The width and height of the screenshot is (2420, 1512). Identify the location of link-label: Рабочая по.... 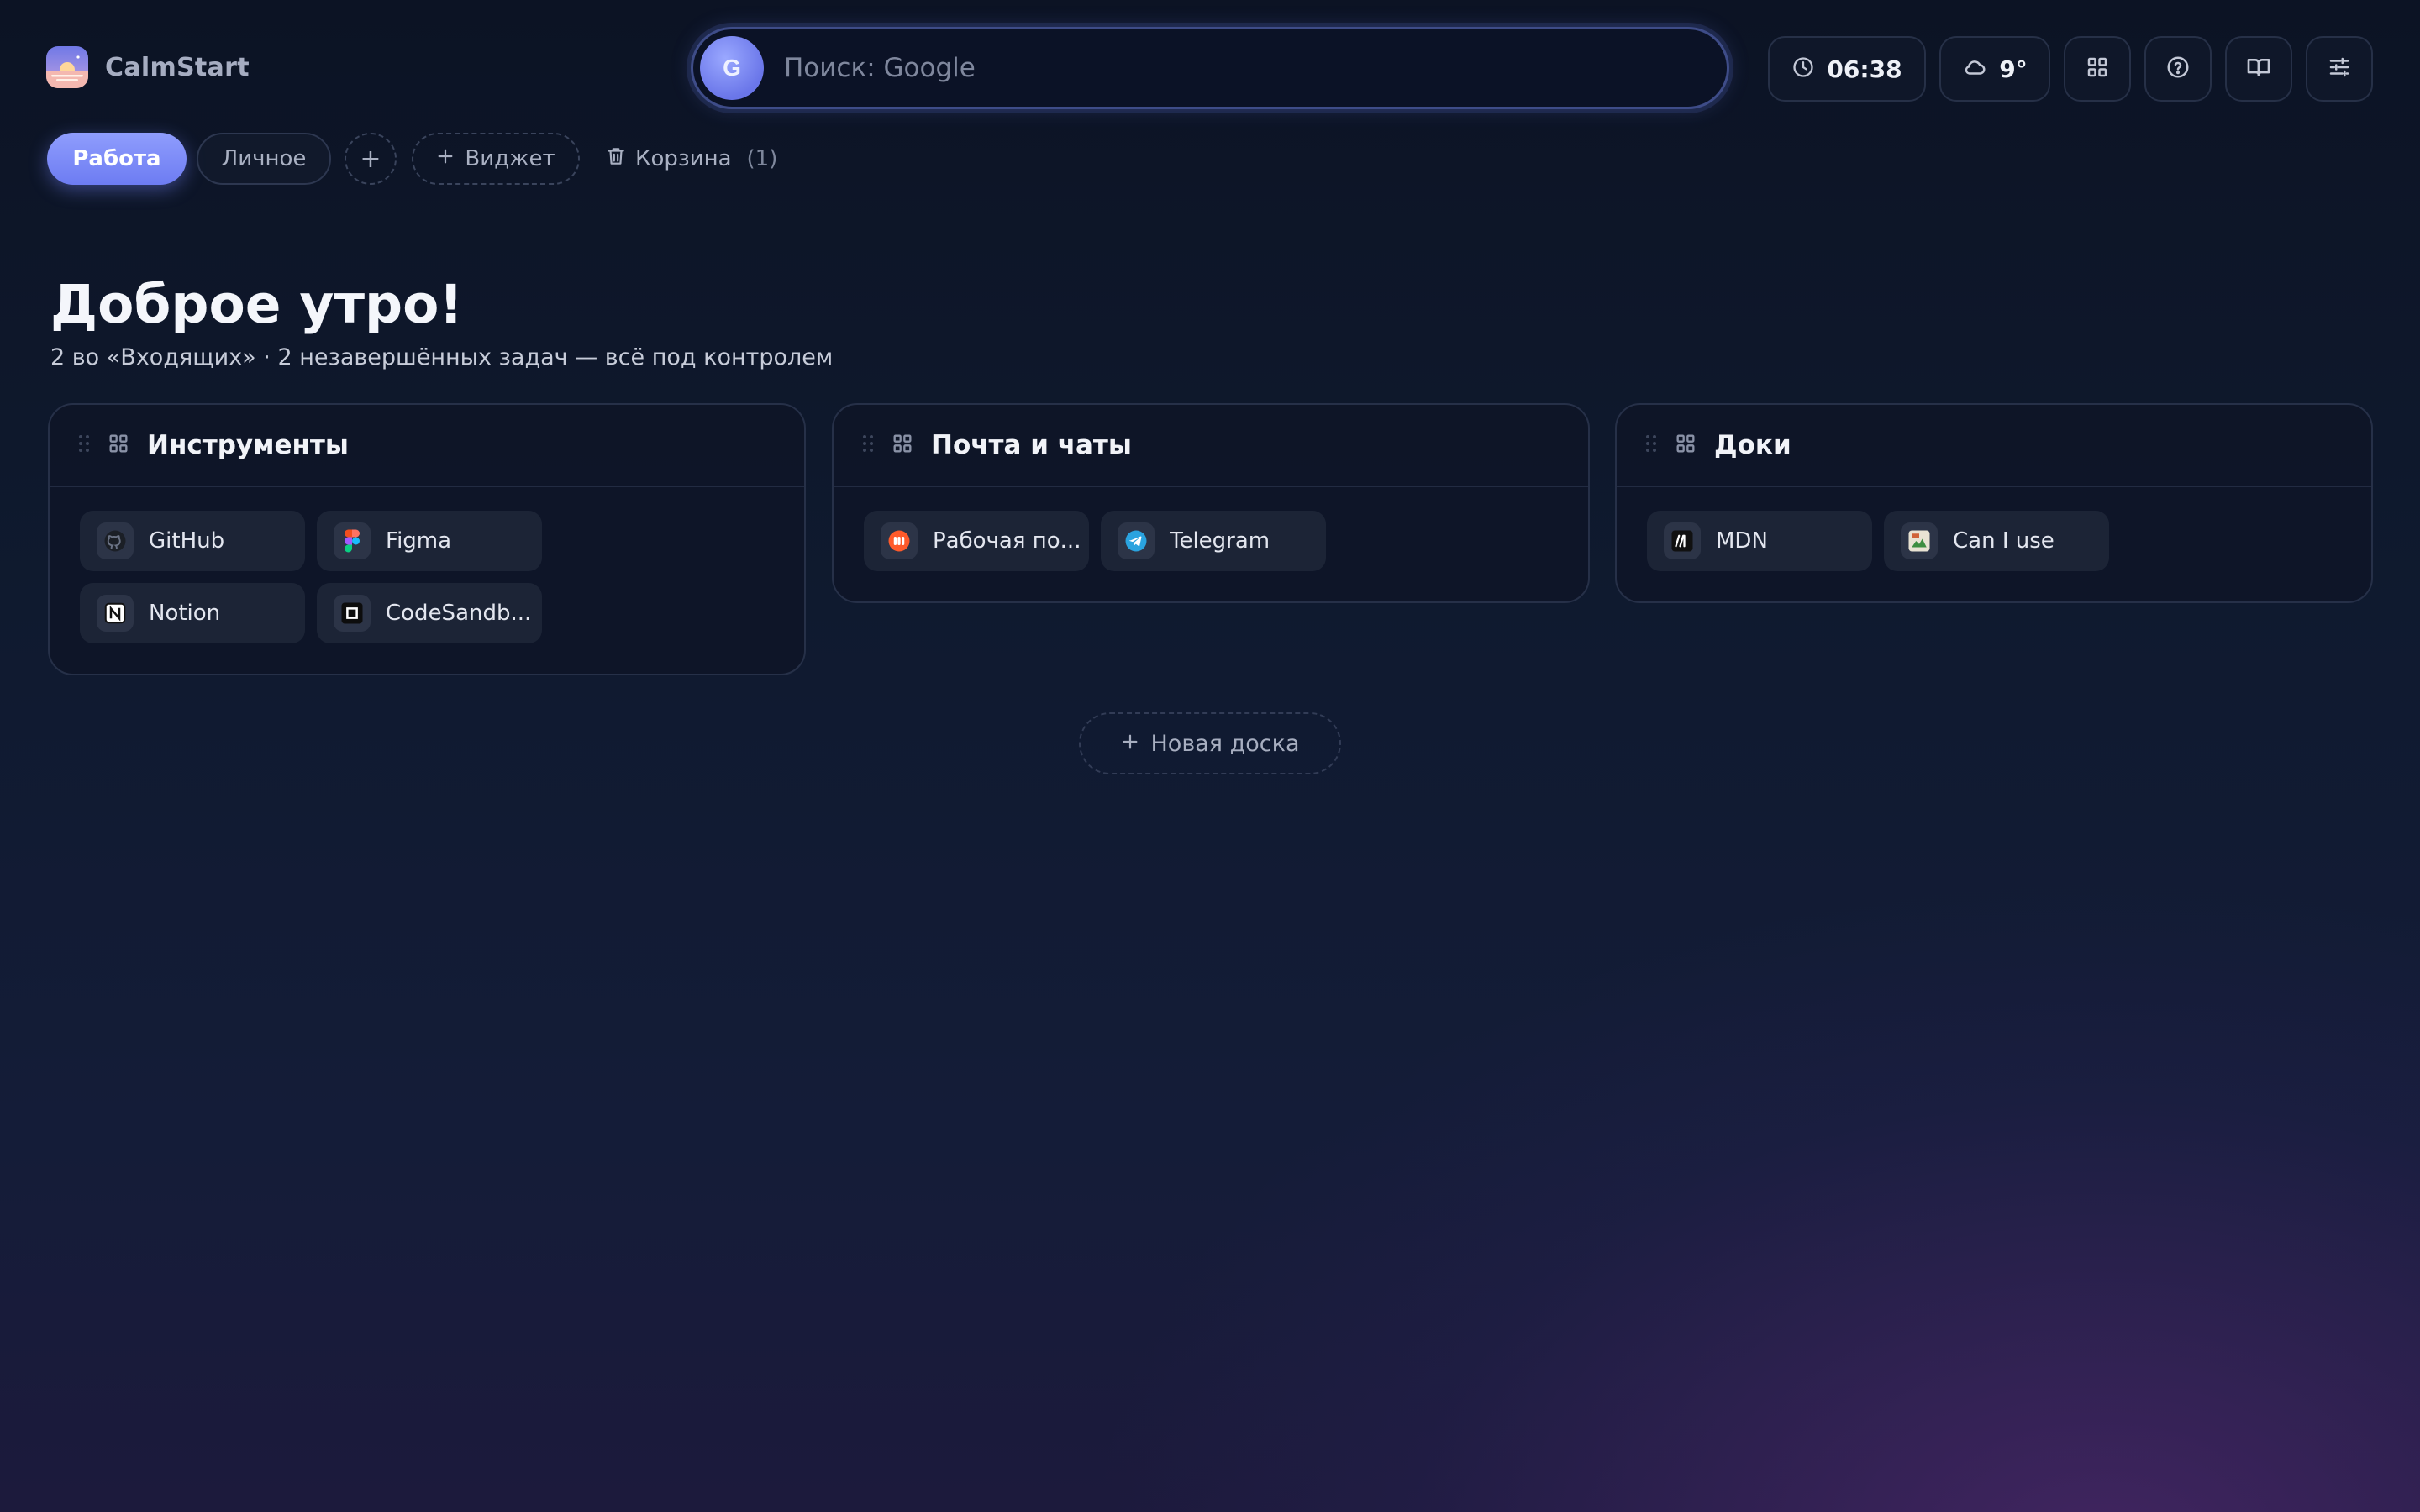
(1007, 541).